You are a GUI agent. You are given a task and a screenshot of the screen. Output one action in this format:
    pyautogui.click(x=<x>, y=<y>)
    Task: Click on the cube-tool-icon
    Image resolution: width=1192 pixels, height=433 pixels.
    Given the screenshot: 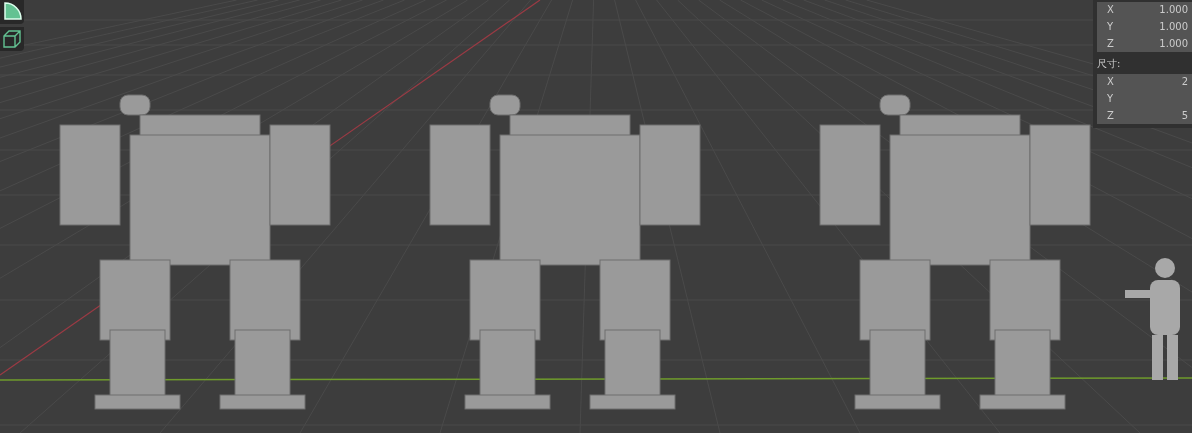 What is the action you would take?
    pyautogui.click(x=12, y=39)
    